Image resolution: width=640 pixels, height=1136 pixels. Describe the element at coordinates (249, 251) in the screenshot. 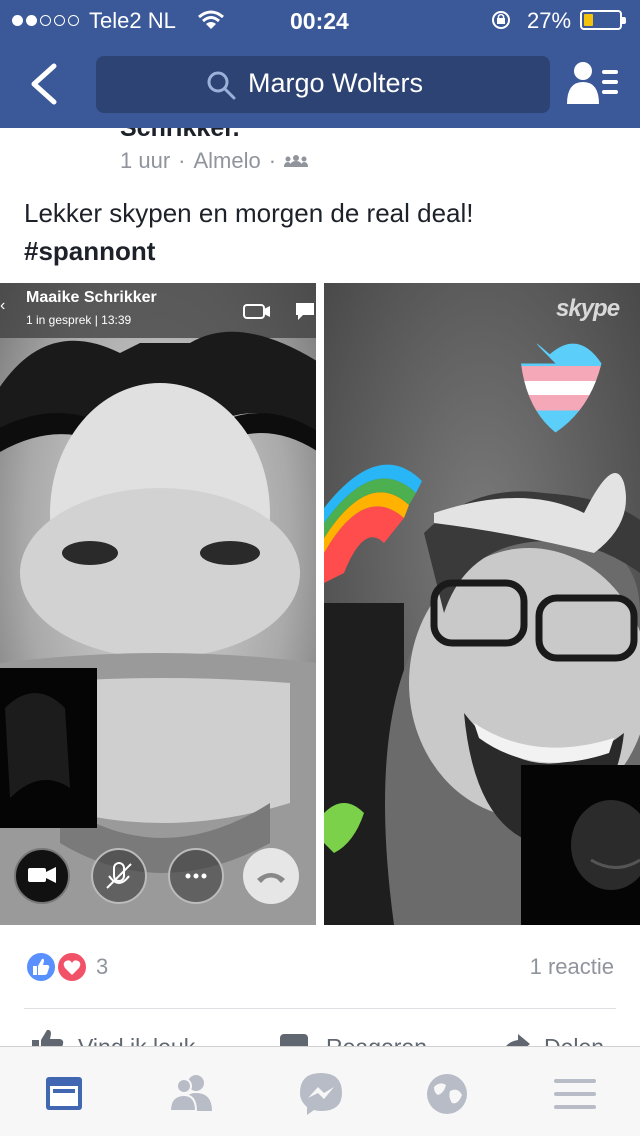

I see `hashtag-link: #spannont` at that location.